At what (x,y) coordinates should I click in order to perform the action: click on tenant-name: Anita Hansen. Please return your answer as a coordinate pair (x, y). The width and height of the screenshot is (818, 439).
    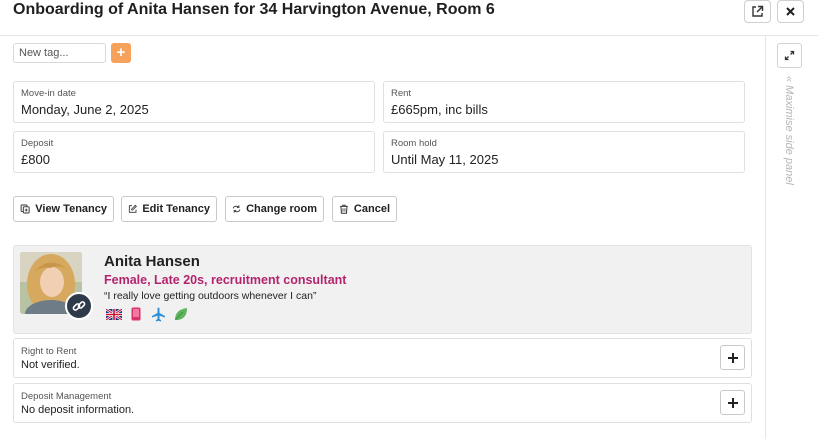
    Looking at the image, I should click on (152, 261).